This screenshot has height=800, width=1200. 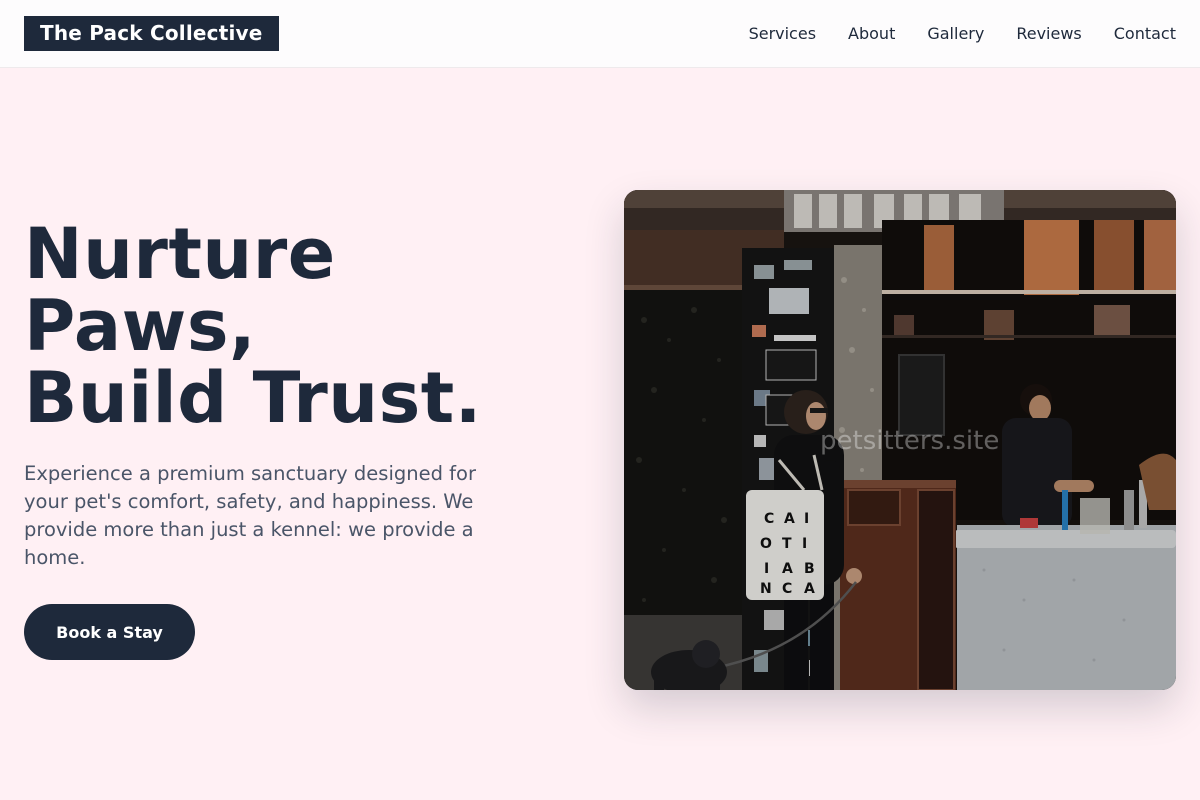 What do you see at coordinates (253, 398) in the screenshot?
I see `hero-title-line: Build Trust.` at bounding box center [253, 398].